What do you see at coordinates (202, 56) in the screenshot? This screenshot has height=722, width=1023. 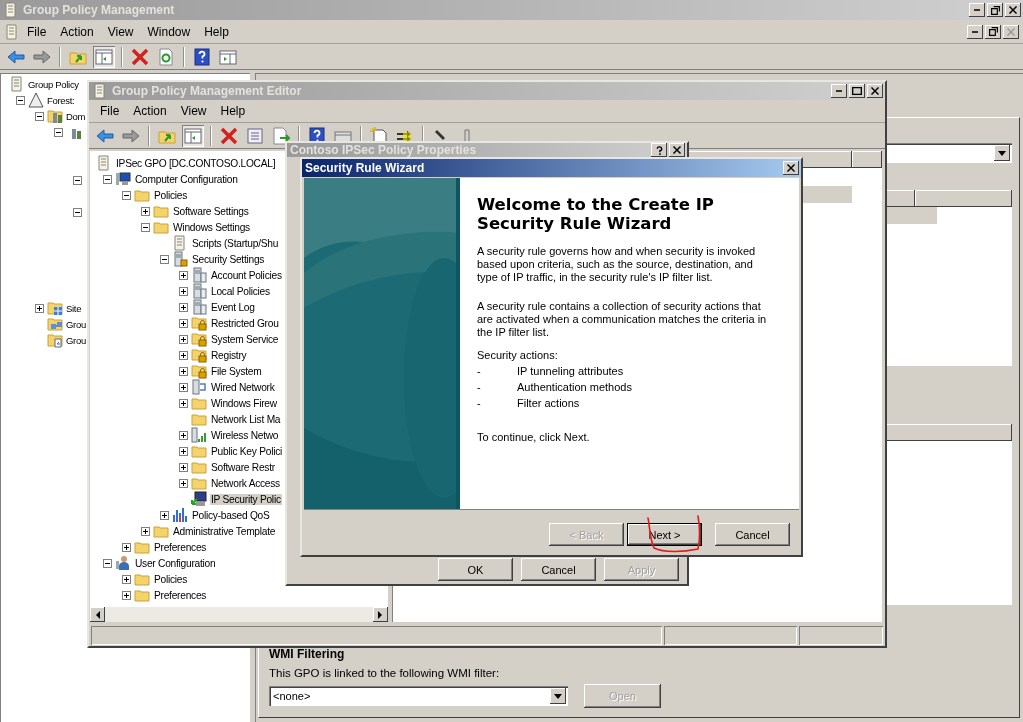 I see `help-icon` at bounding box center [202, 56].